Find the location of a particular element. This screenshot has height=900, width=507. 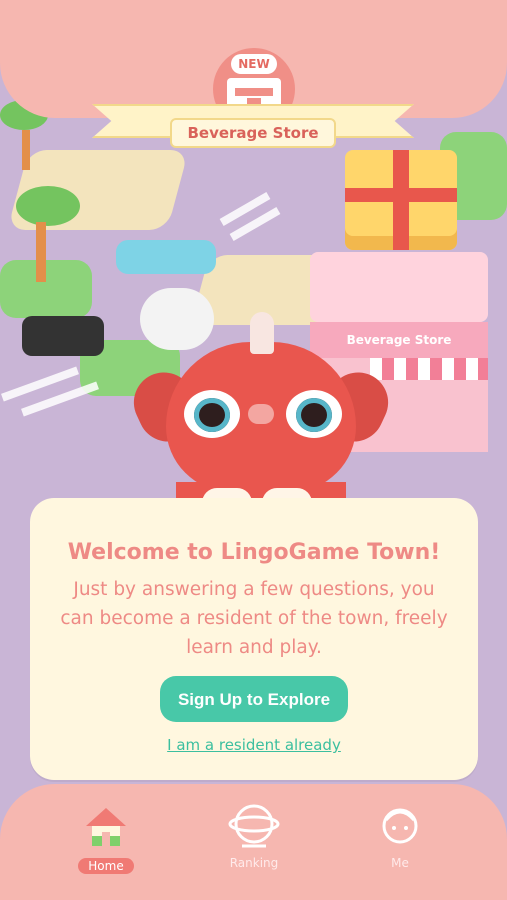

bottom-navigation: Home Ranking Me is located at coordinates (253, 842).